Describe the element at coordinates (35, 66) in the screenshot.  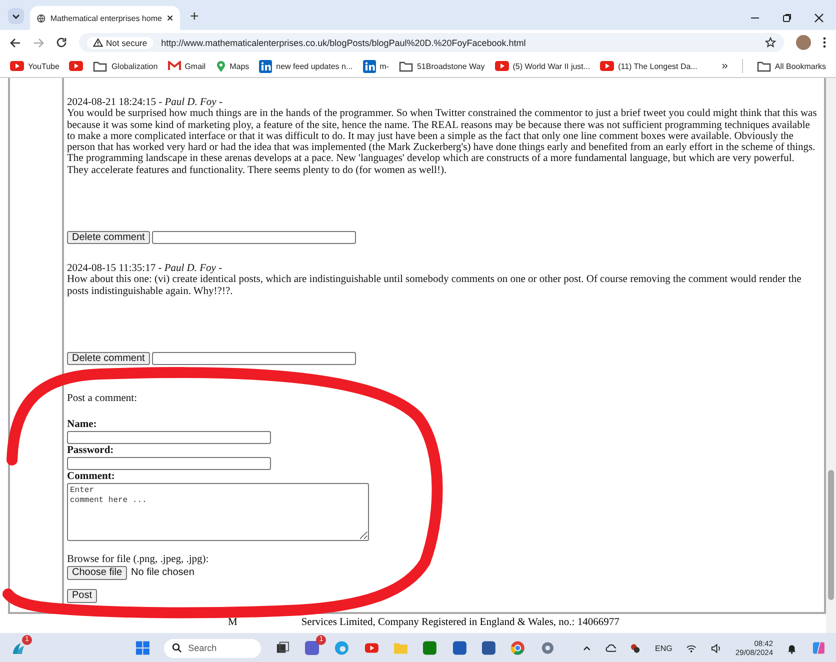
I see `bookmark: YouTube` at that location.